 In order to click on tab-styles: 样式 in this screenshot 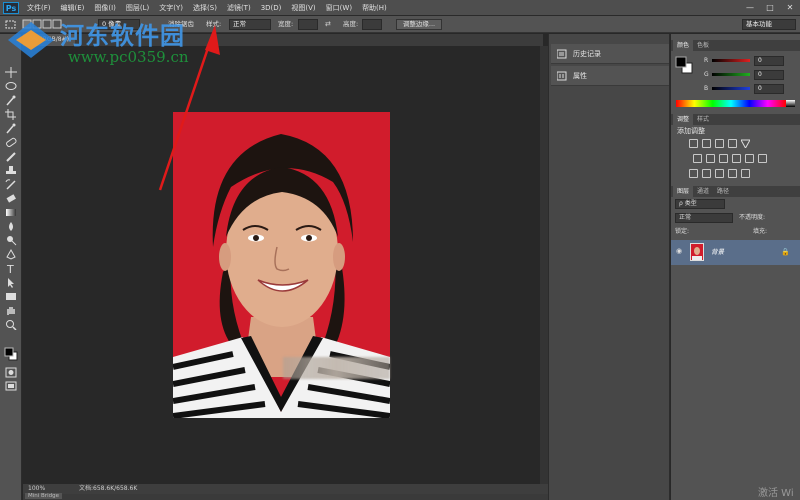, I will do `click(703, 119)`.